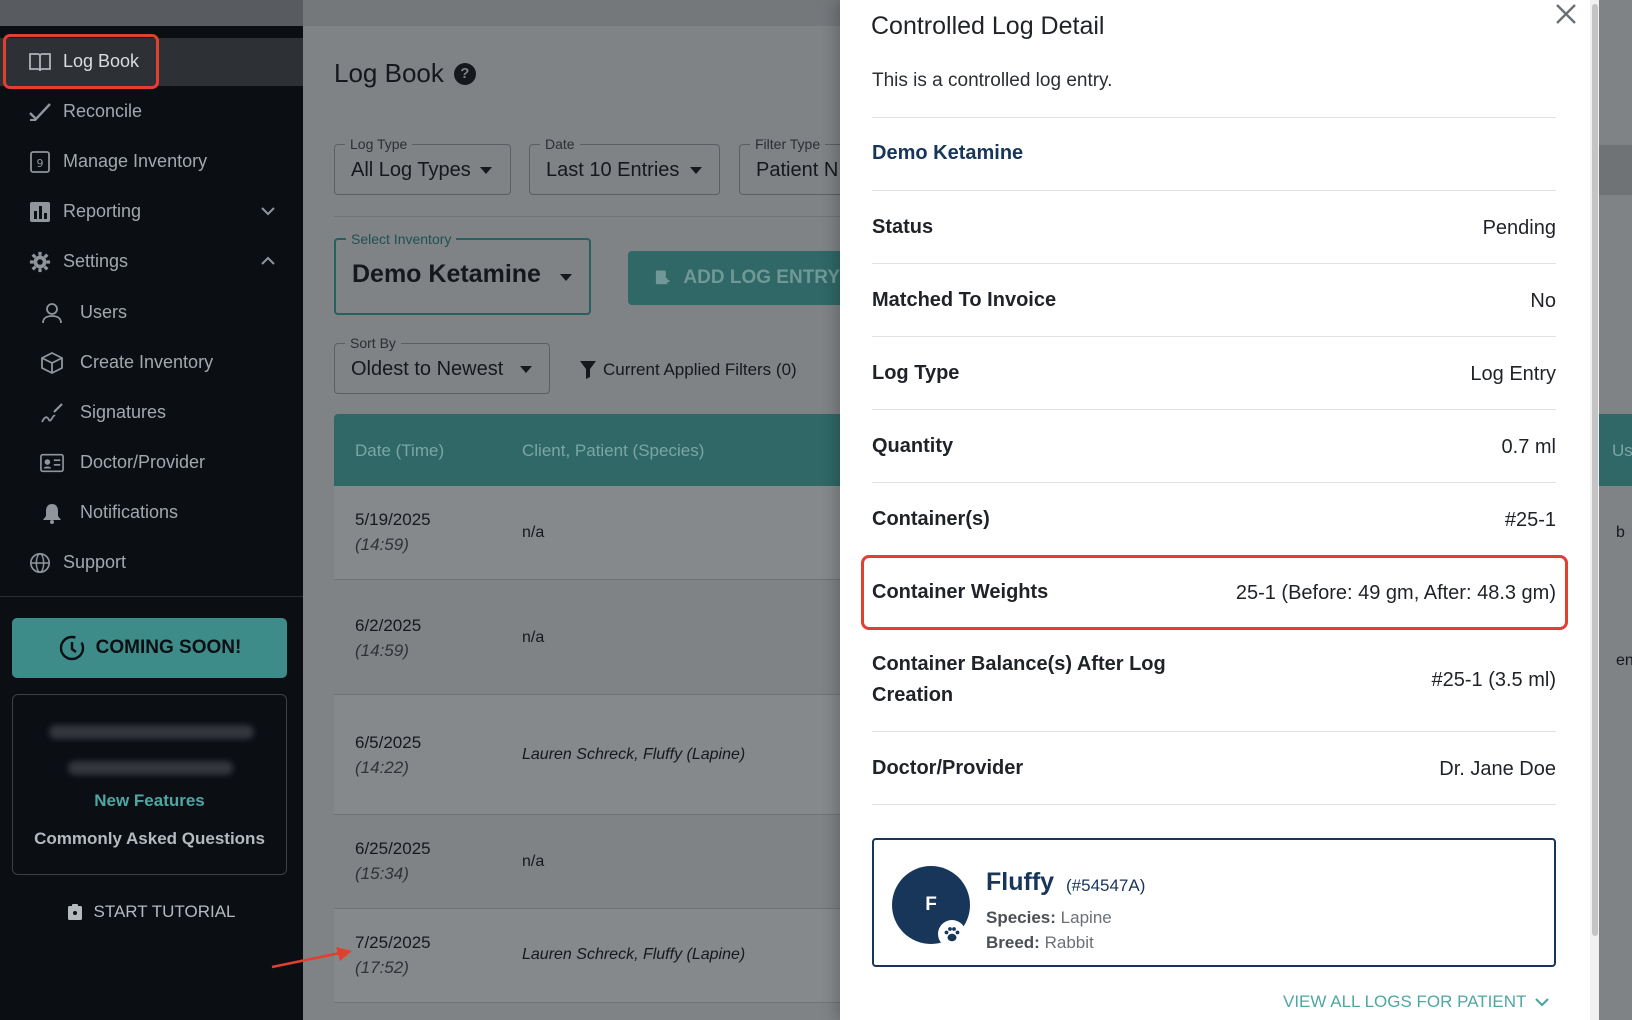  What do you see at coordinates (1620, 532) in the screenshot?
I see `edge-cell-text: b` at bounding box center [1620, 532].